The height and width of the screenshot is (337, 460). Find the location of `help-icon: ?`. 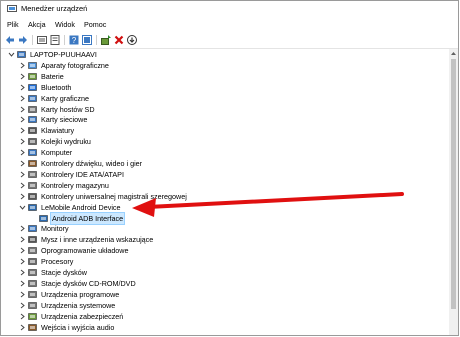

help-icon: ? is located at coordinates (74, 40).